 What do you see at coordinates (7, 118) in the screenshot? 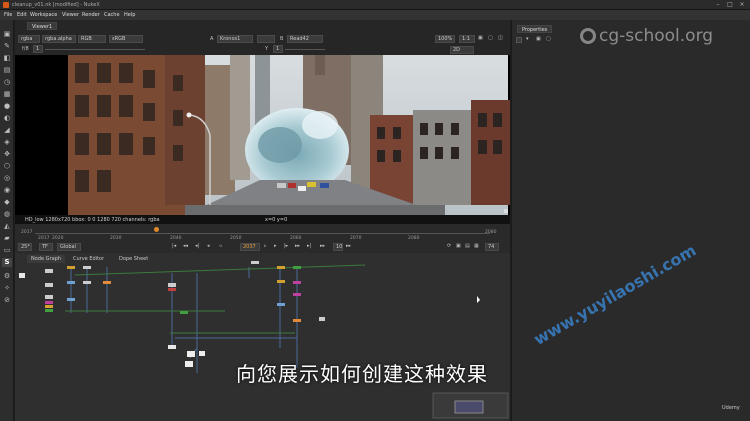
I see `filter-tool-icon: ◐` at bounding box center [7, 118].